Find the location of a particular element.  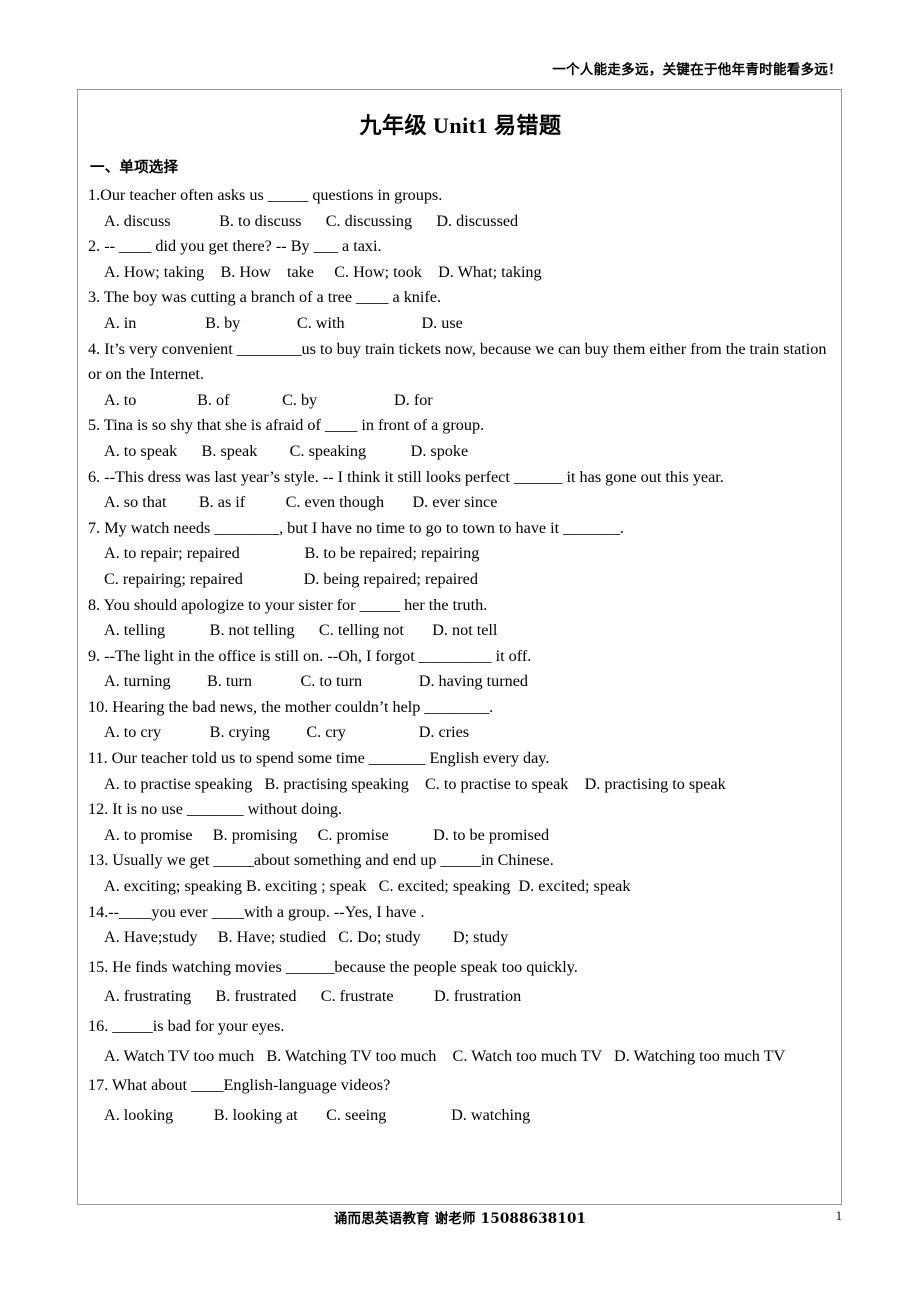

question-options: A. to B. of C. by D. for is located at coordinates (268, 399).